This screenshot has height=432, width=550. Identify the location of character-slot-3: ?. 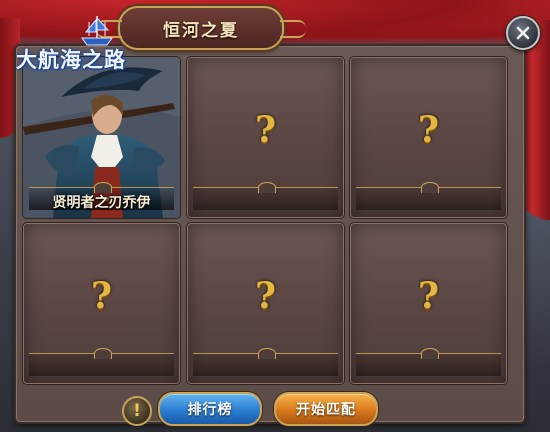
(428, 137).